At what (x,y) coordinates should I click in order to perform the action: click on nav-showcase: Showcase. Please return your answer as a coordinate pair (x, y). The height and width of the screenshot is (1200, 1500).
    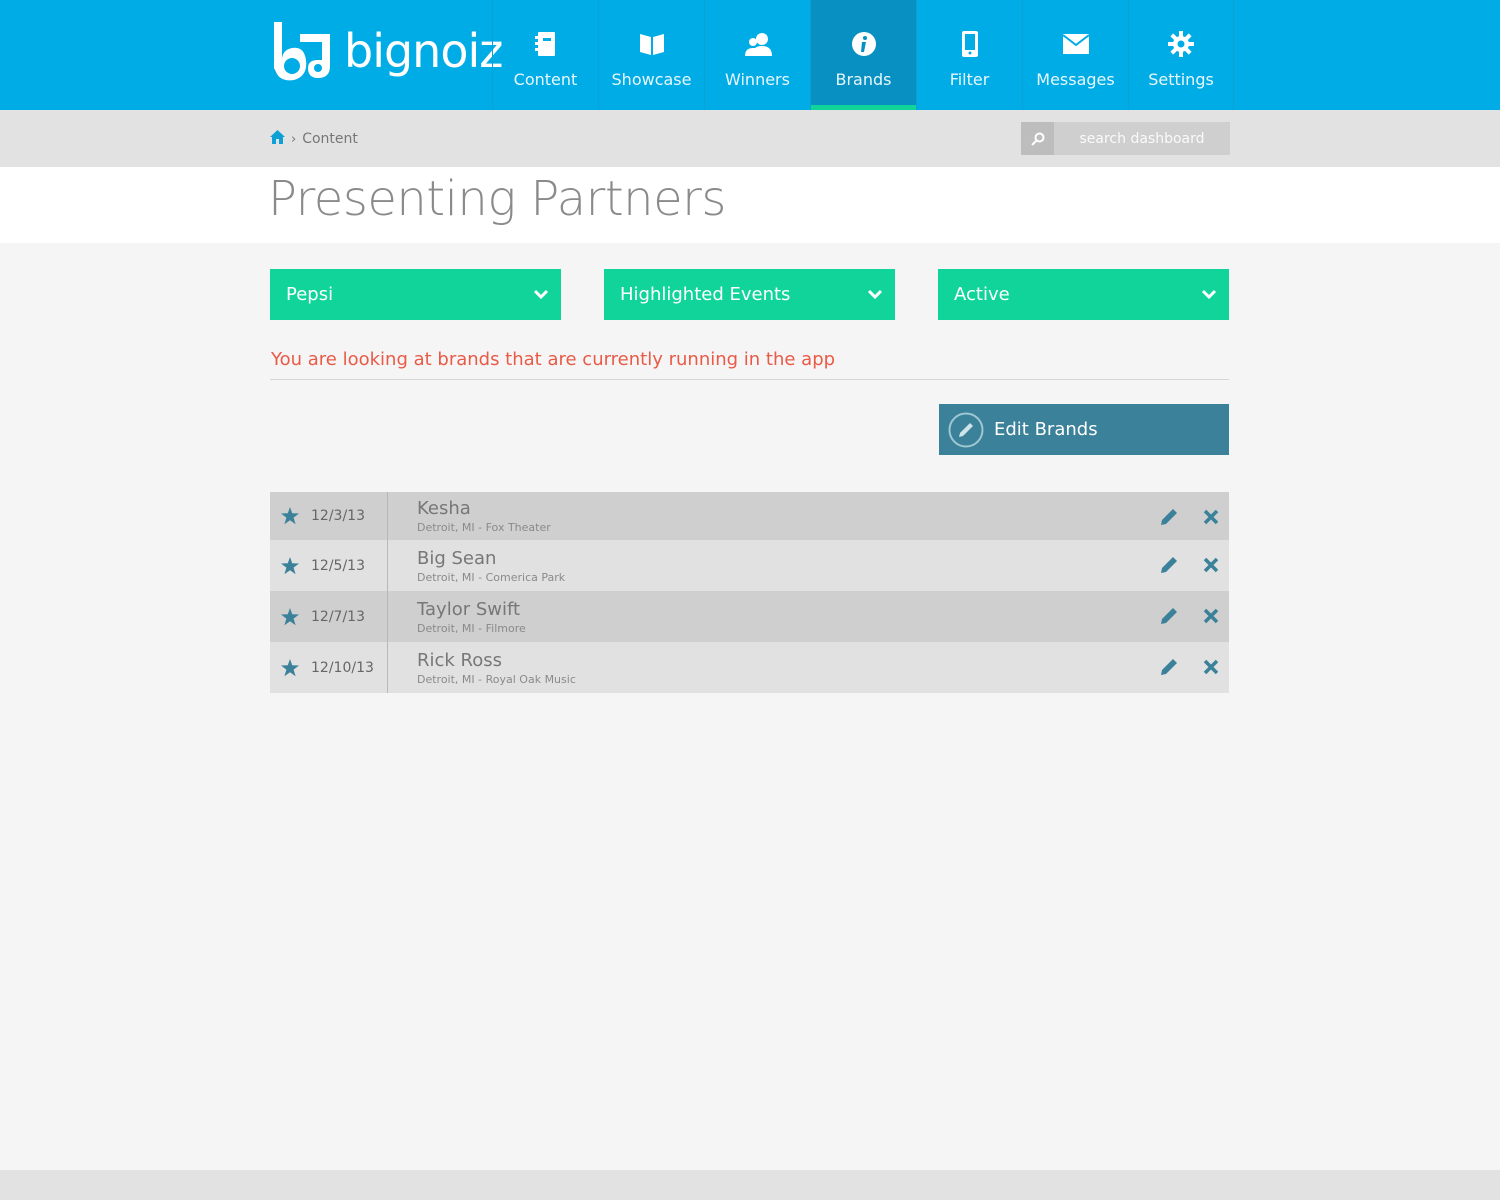
    Looking at the image, I should click on (651, 55).